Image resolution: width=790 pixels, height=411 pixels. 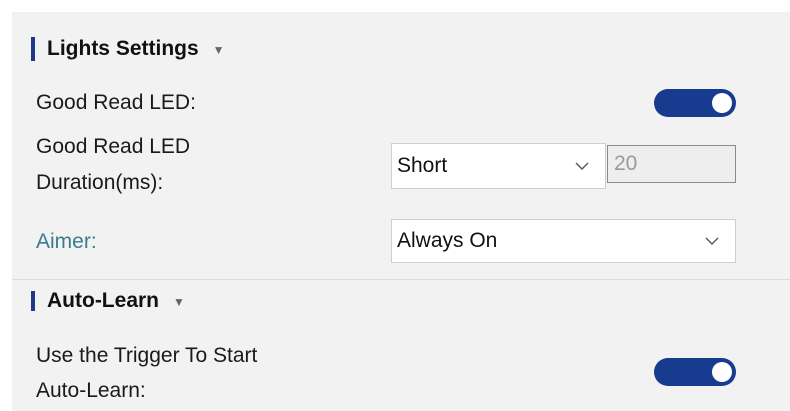 I want to click on duration-label-line2: Duration(ms):, so click(x=100, y=182).